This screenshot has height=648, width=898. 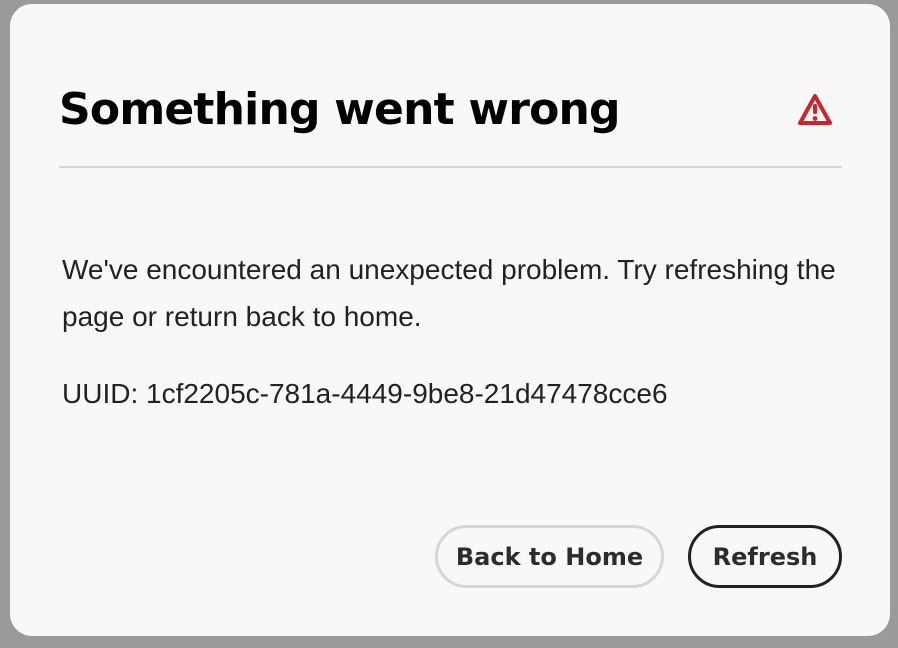 What do you see at coordinates (815, 110) in the screenshot?
I see `alert-triangle-icon` at bounding box center [815, 110].